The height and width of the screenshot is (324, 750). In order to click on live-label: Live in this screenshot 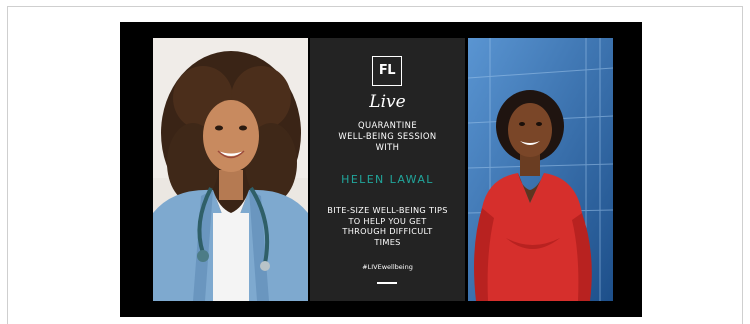, I will do `click(387, 102)`.